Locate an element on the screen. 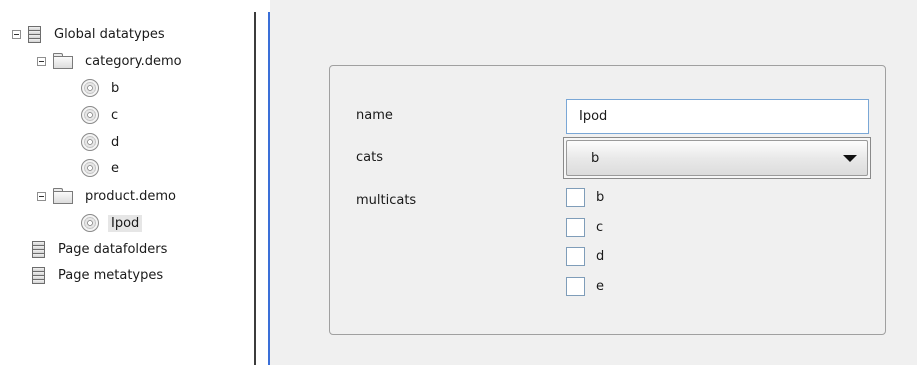  tree-node-category-c: c is located at coordinates (101, 115).